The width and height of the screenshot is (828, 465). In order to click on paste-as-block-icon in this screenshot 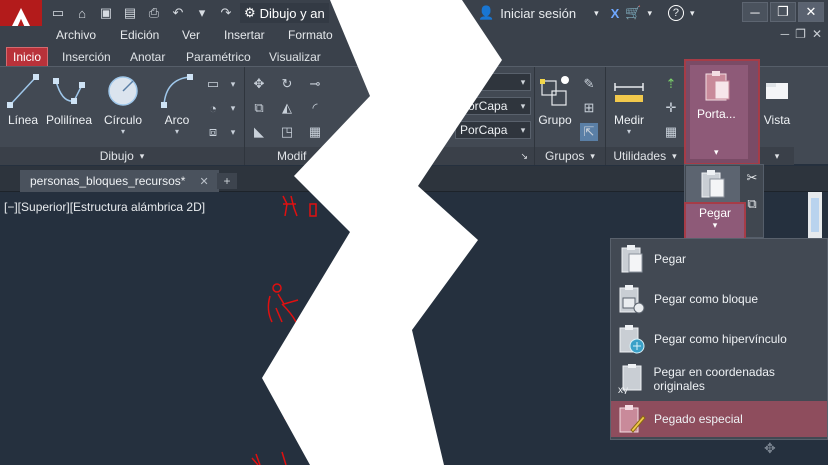, I will do `click(632, 299)`.